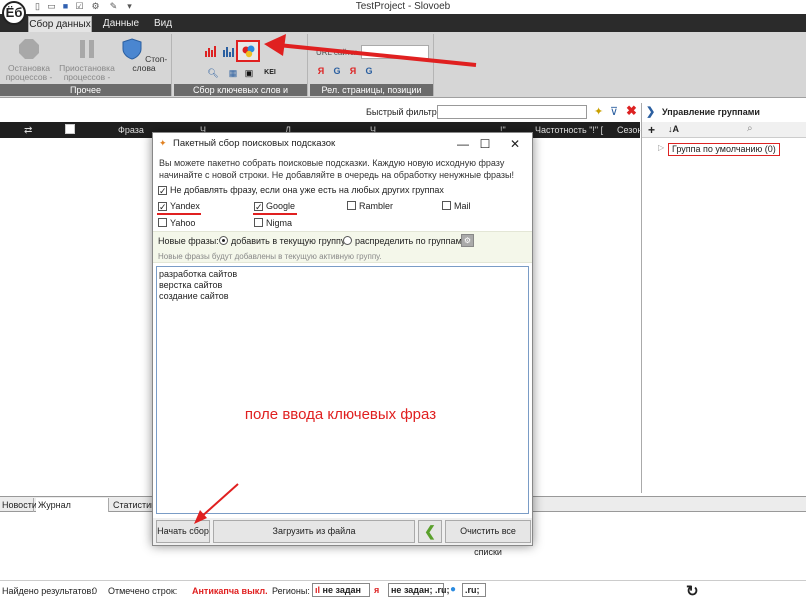 The image size is (806, 598). What do you see at coordinates (631, 111) in the screenshot?
I see `clear-filter-icon: ✖` at bounding box center [631, 111].